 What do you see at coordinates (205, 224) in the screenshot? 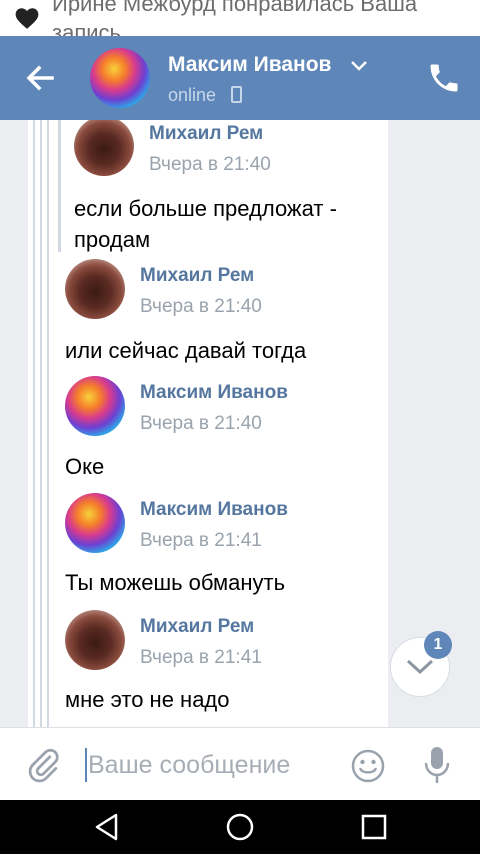
I see `message-text: если больше предложат - продам` at bounding box center [205, 224].